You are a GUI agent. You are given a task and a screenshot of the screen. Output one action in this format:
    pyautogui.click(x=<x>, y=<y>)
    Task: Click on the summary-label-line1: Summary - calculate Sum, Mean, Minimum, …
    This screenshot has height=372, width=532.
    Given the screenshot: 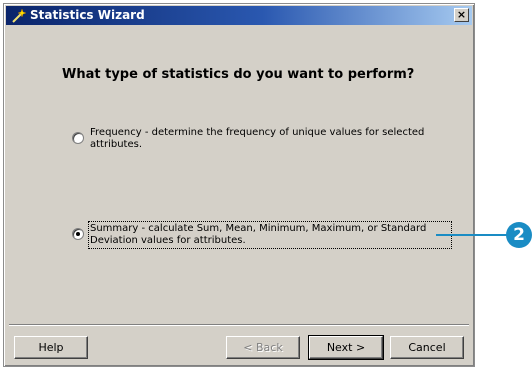 What is the action you would take?
    pyautogui.click(x=258, y=228)
    